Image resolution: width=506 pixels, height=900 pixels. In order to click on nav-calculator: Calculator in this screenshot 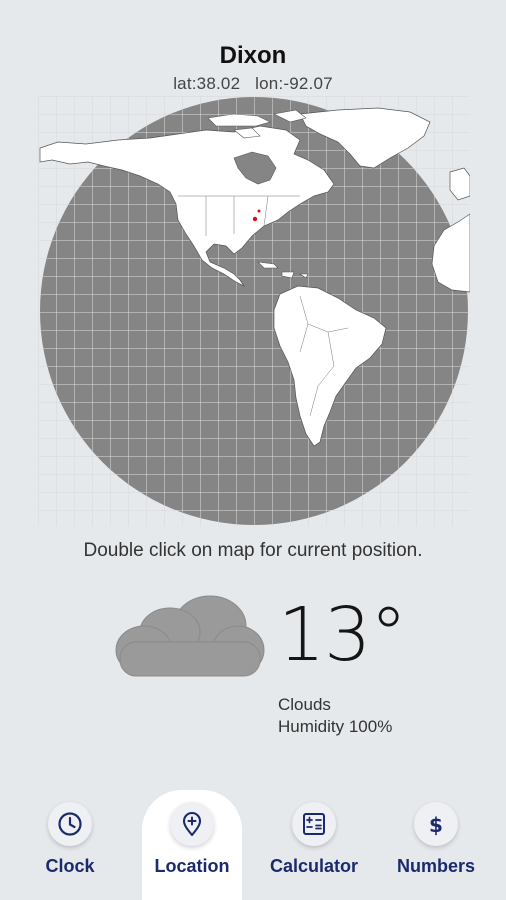, I will do `click(314, 845)`.